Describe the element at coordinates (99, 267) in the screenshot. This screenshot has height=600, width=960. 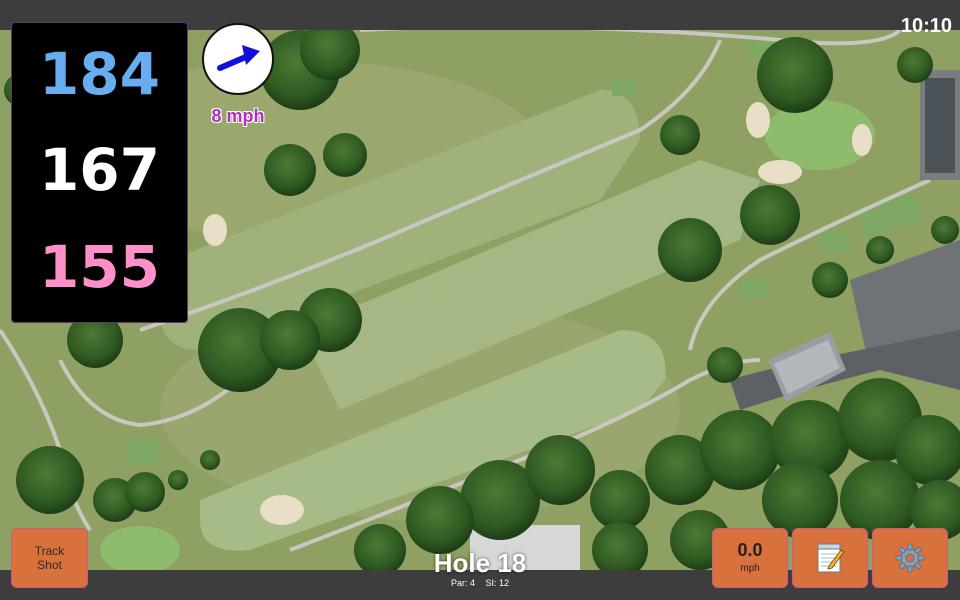
I see `front-distance: 155` at that location.